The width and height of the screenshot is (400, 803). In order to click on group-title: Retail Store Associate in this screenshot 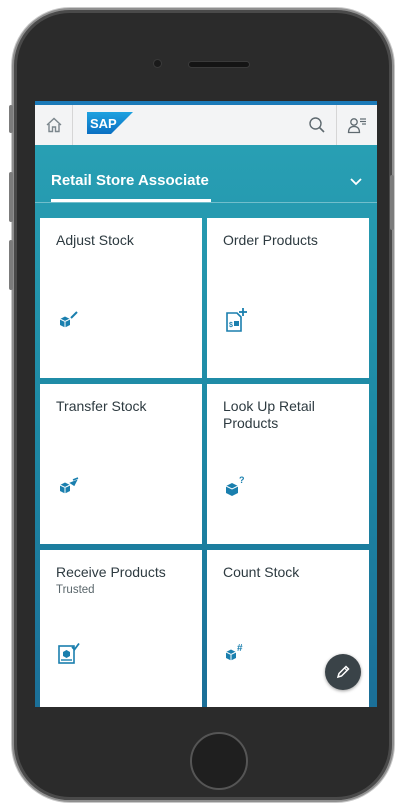, I will do `click(130, 180)`.